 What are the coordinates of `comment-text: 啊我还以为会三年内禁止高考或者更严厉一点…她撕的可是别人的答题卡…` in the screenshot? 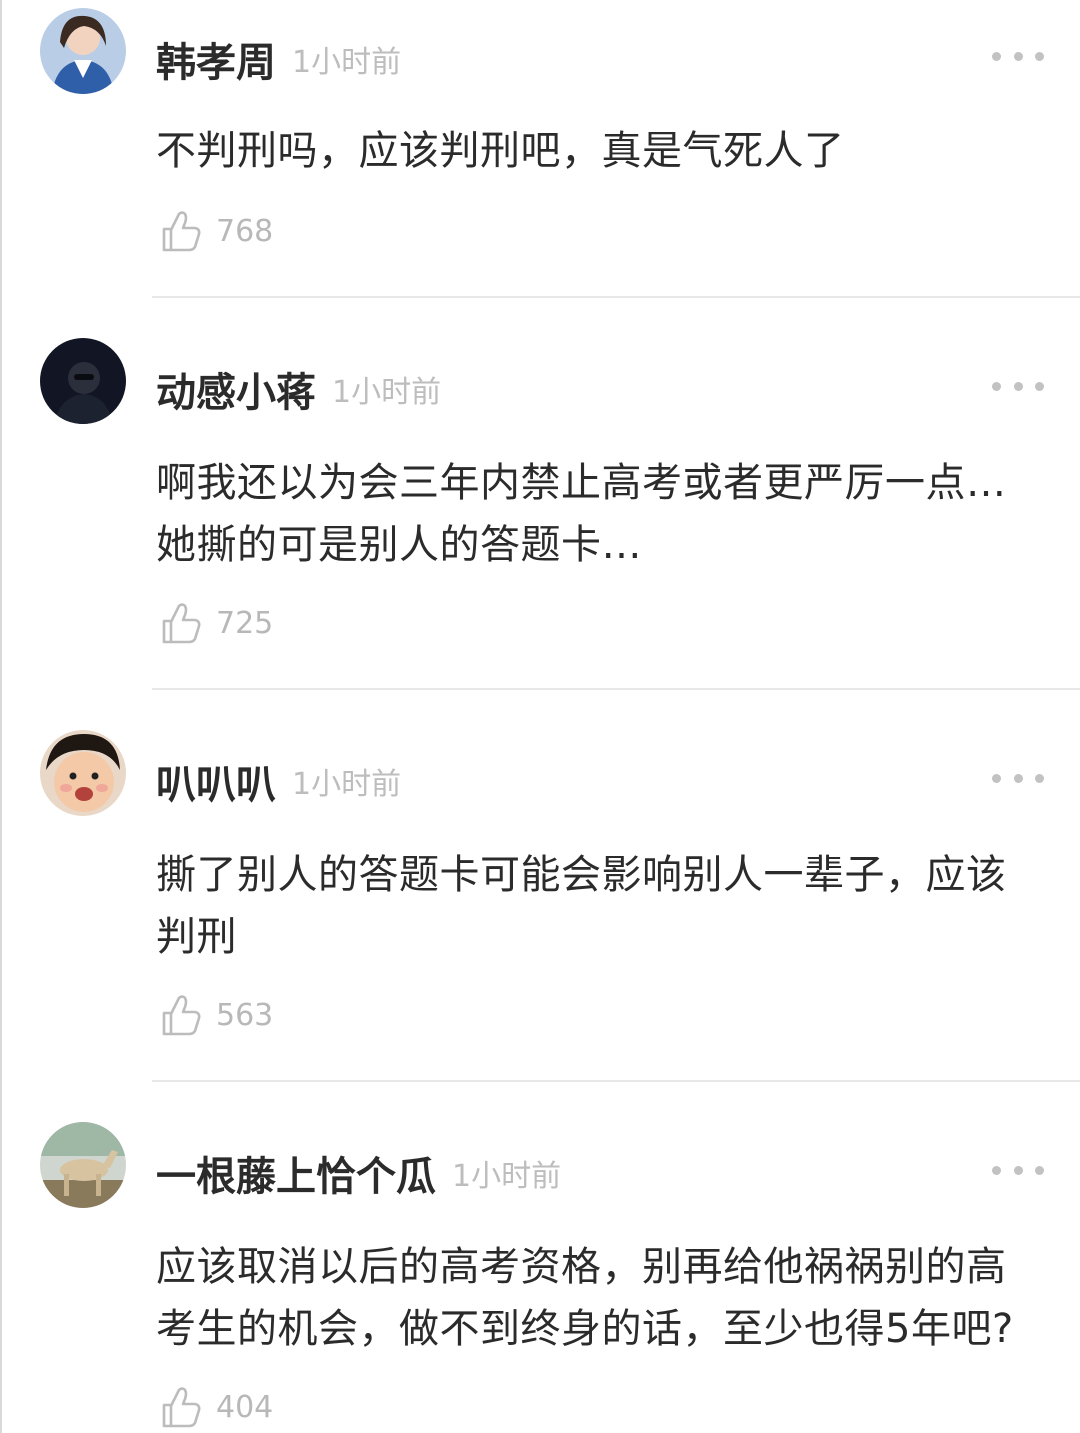 It's located at (581, 514).